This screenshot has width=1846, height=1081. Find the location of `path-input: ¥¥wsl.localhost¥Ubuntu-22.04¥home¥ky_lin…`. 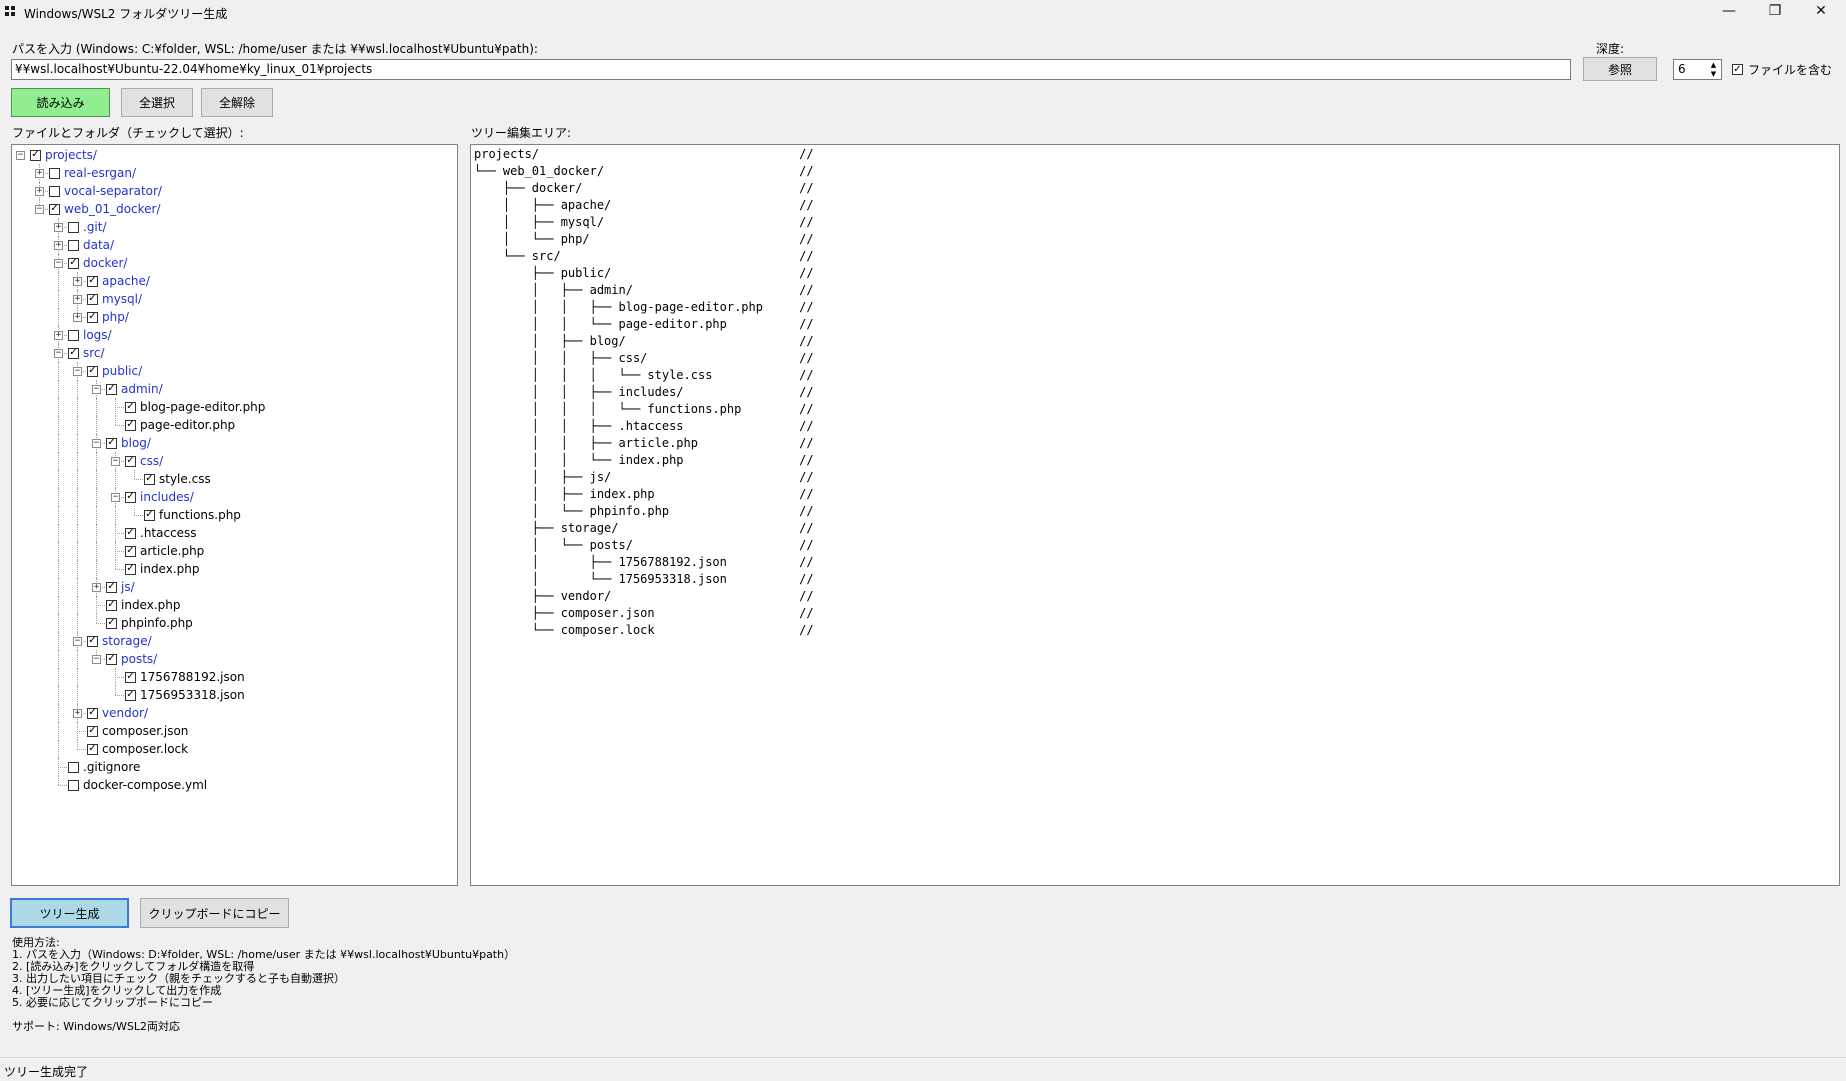

path-input: ¥¥wsl.localhost¥Ubuntu-22.04¥home¥ky_lin… is located at coordinates (791, 69).